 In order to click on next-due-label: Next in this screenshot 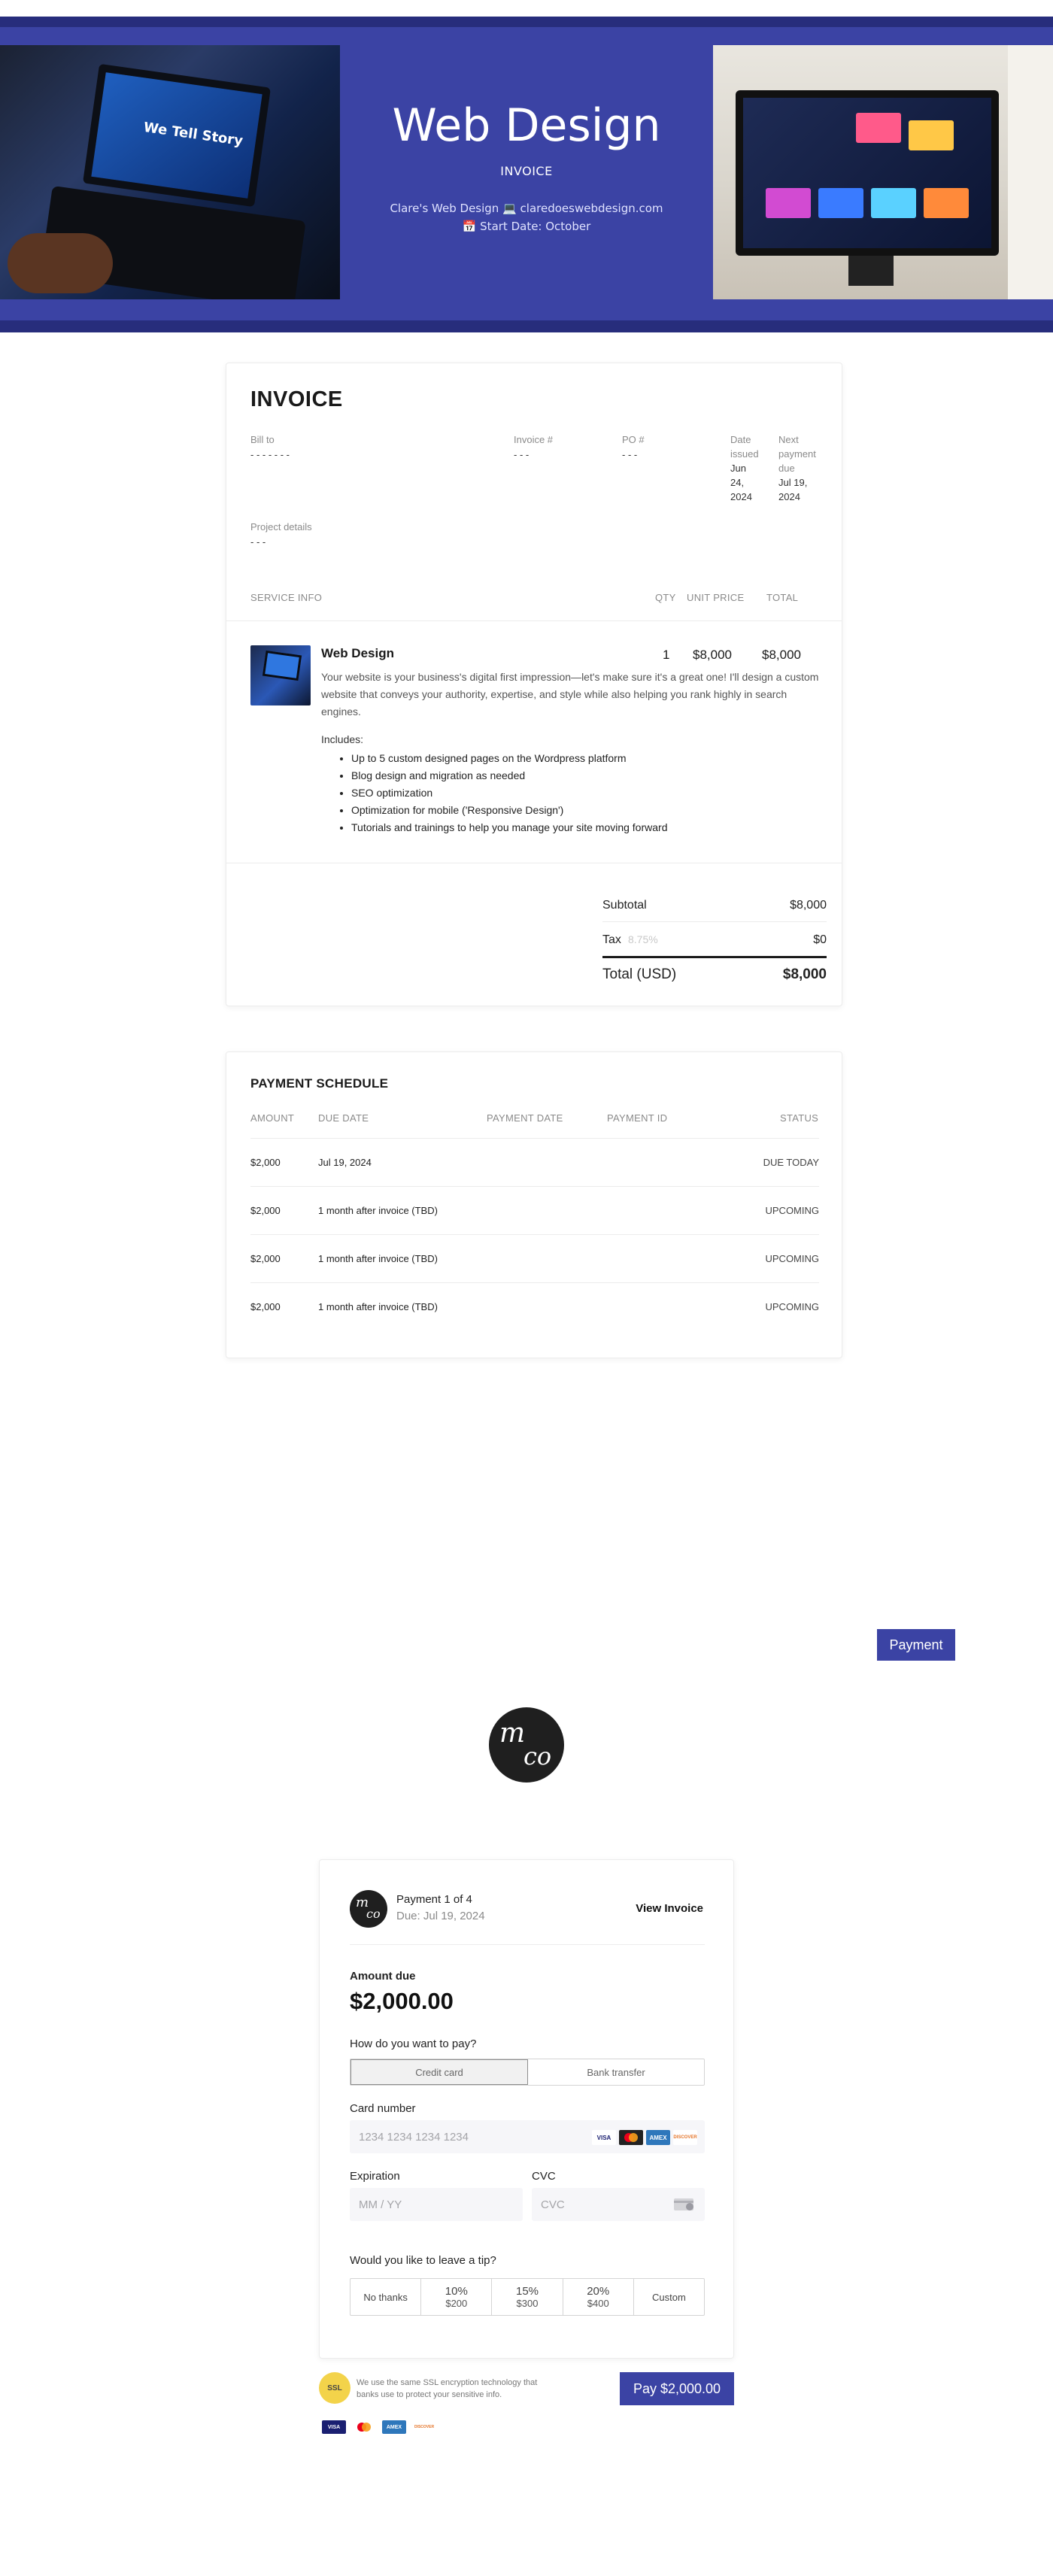, I will do `click(788, 439)`.